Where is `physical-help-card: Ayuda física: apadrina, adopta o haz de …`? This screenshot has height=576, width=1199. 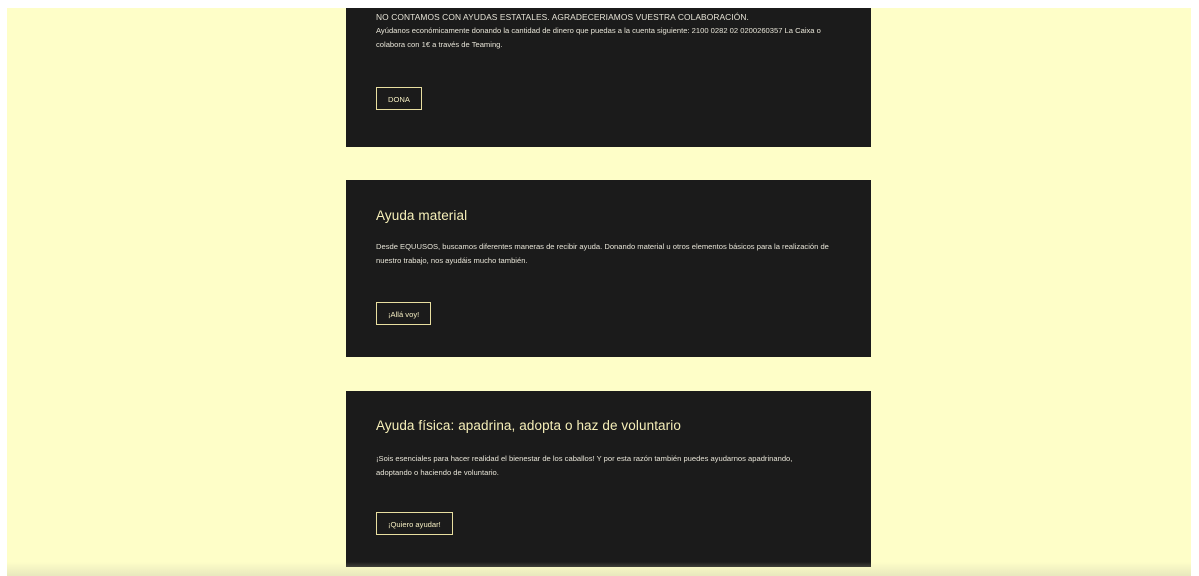
physical-help-card: Ayuda física: apadrina, adopta o haz de … is located at coordinates (608, 479).